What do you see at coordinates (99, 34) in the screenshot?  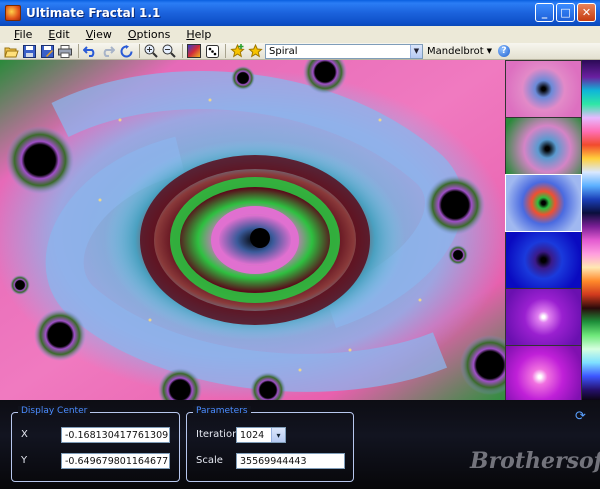 I see `menu-view: View` at bounding box center [99, 34].